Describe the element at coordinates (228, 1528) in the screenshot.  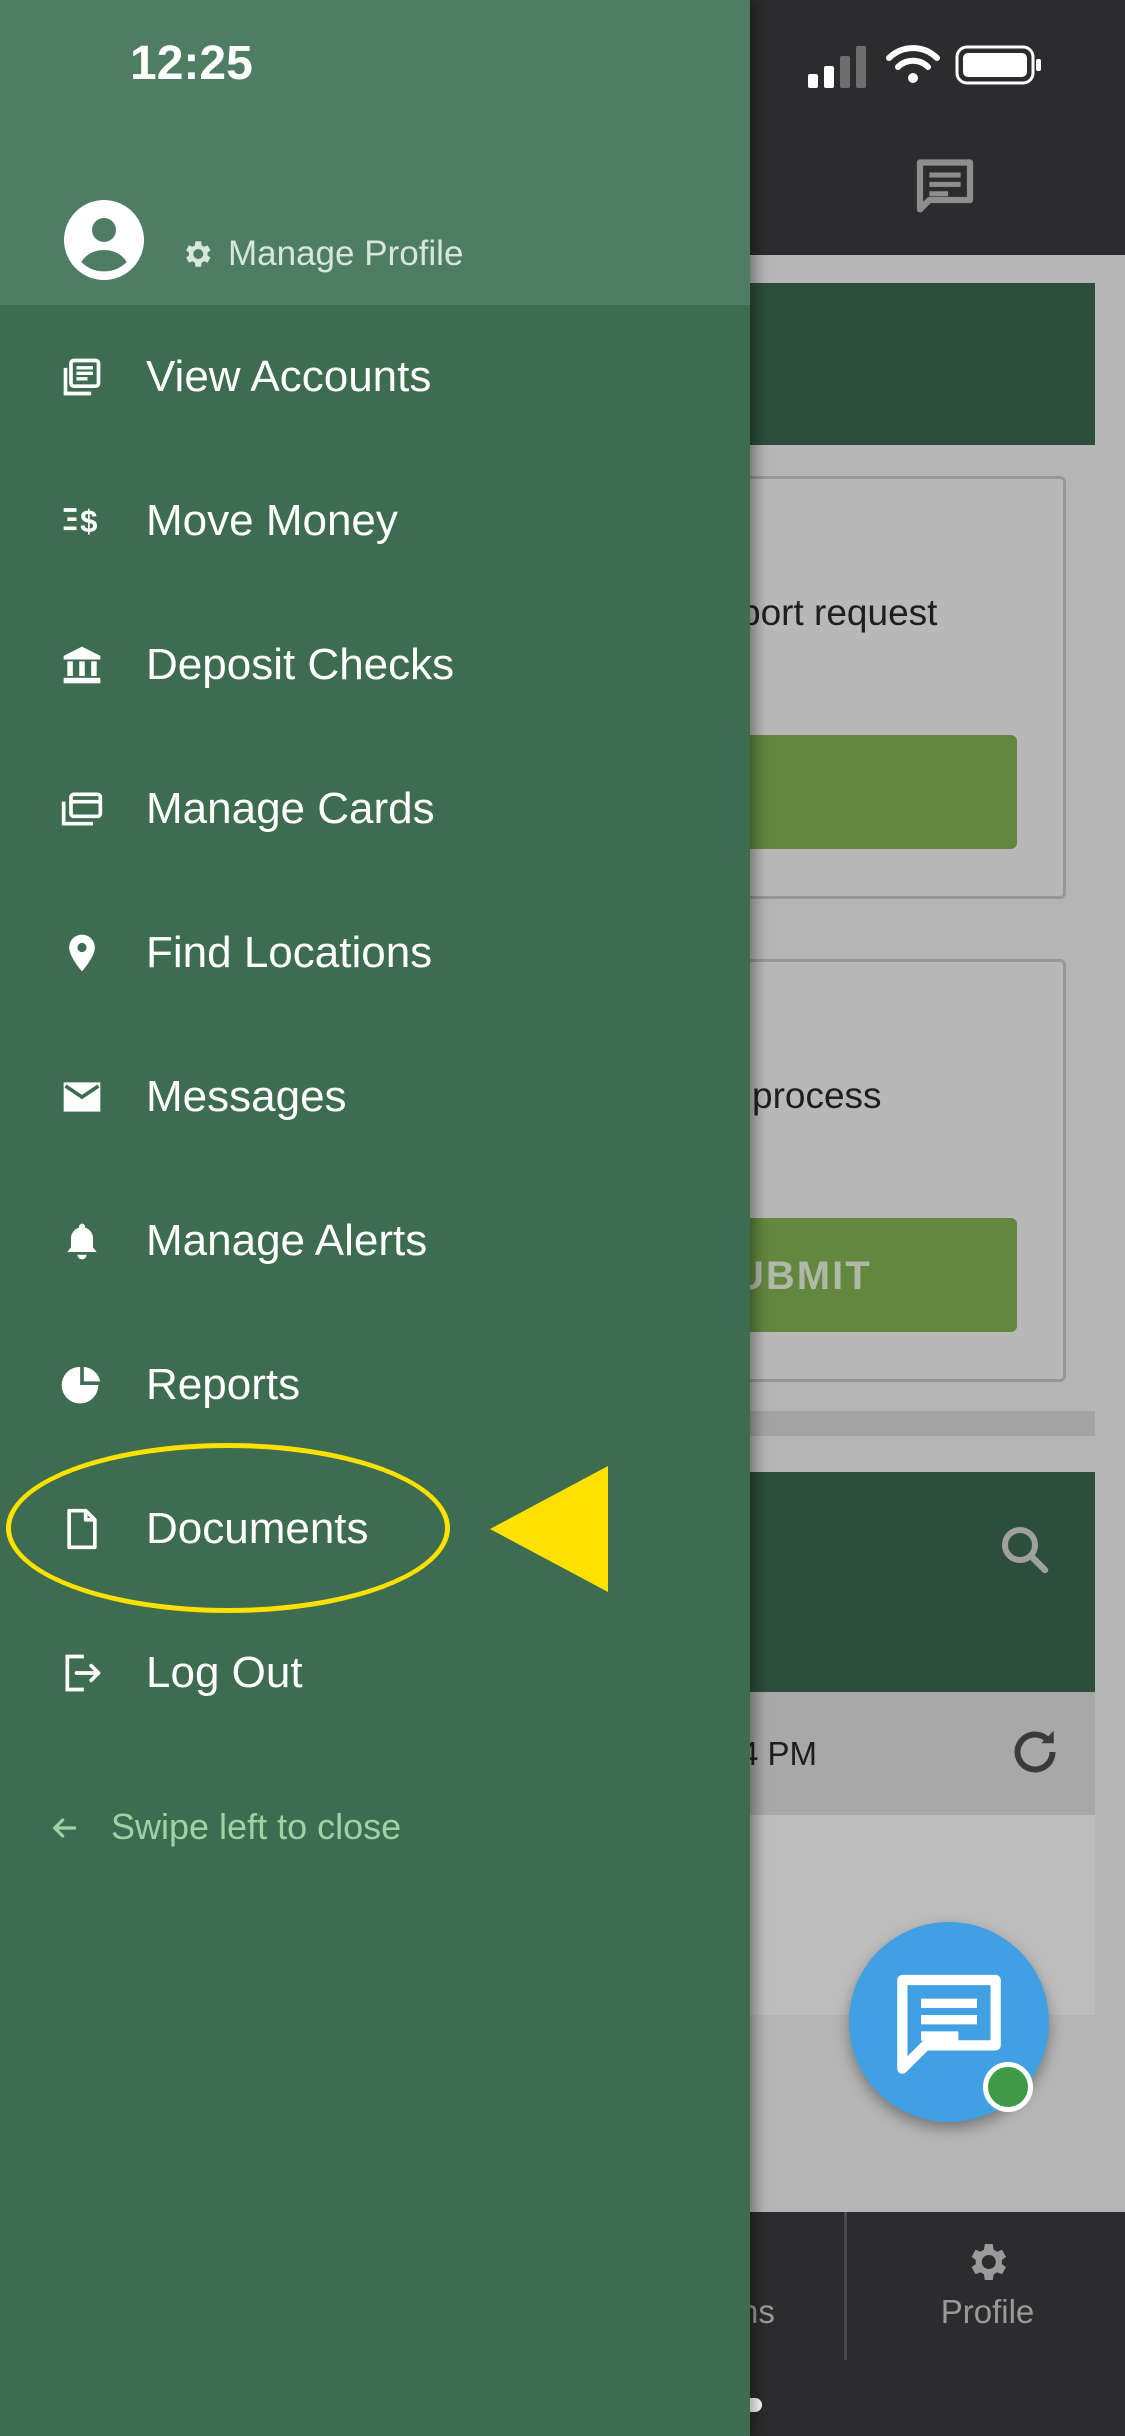
I see `highlight-ellipse` at that location.